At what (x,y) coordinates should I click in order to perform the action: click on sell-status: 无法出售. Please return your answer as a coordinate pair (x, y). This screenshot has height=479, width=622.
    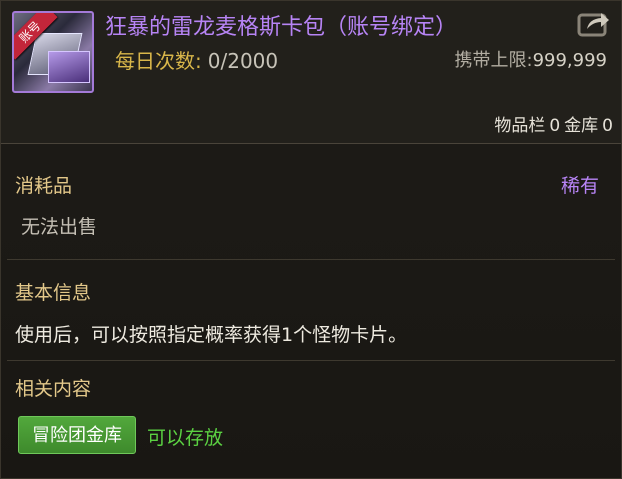
    Looking at the image, I should click on (59, 227).